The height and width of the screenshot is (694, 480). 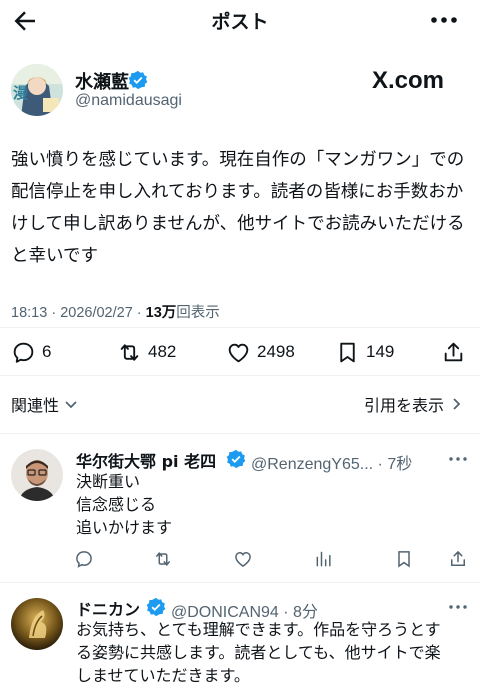 I want to click on reply-text: 決断重い 信念感じる 追いかけます, so click(x=124, y=504).